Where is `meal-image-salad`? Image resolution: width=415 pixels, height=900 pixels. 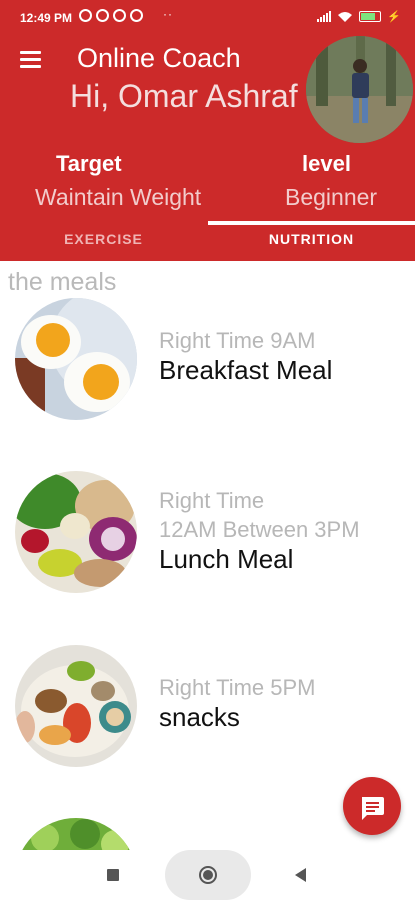 meal-image-salad is located at coordinates (76, 834).